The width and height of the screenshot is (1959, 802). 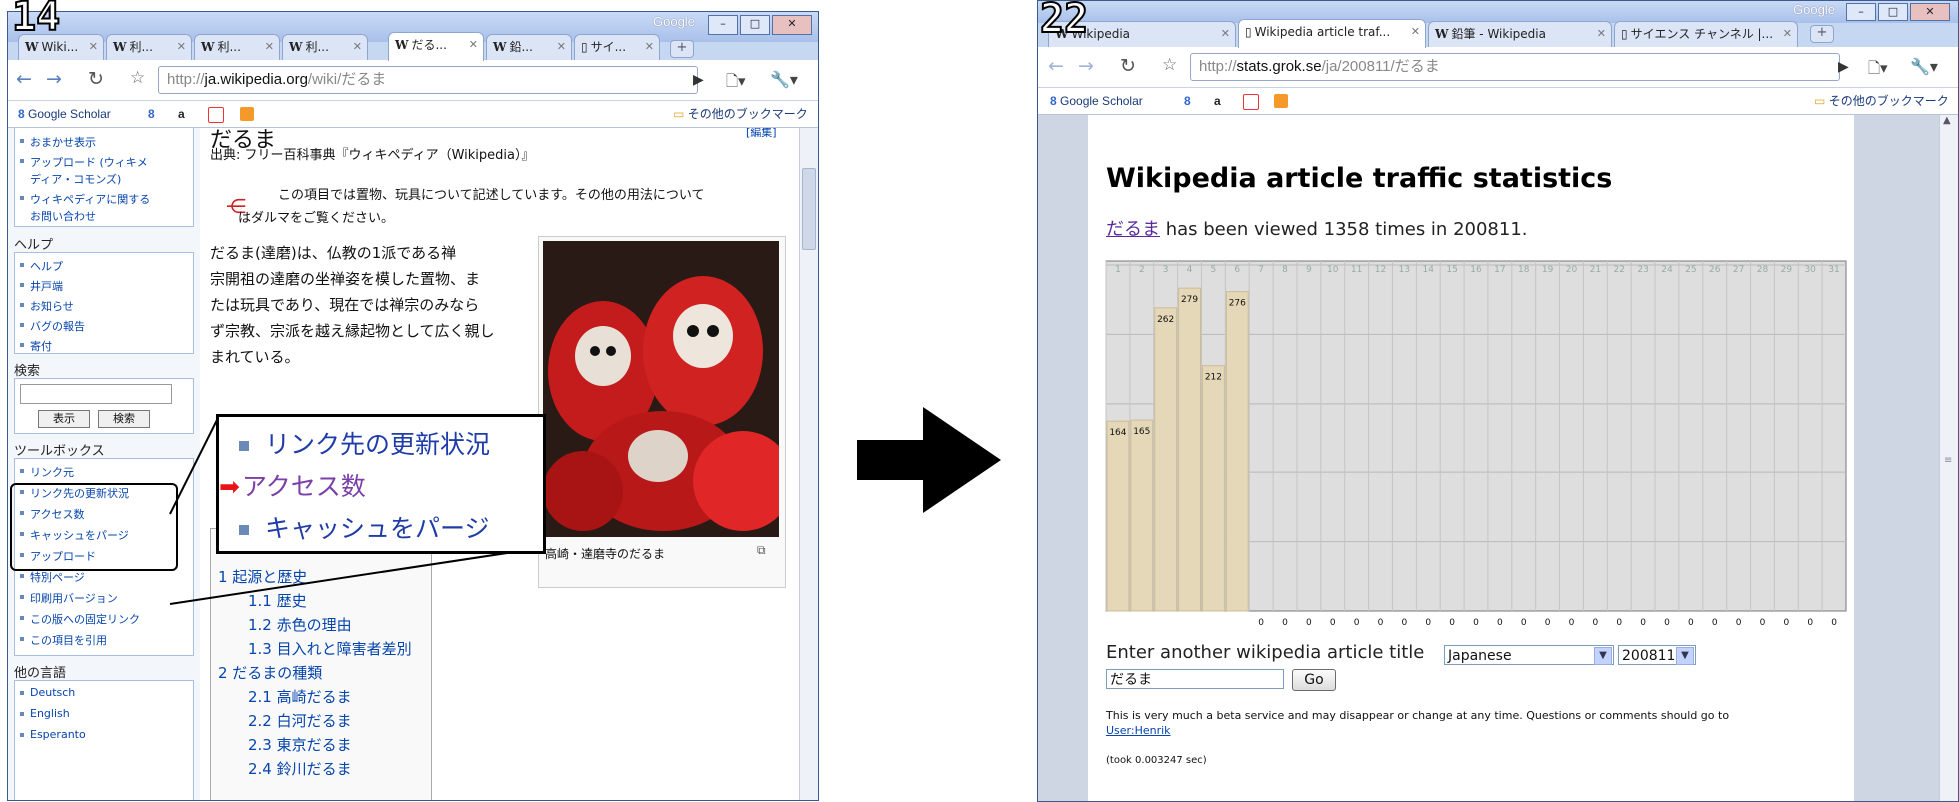 What do you see at coordinates (1529, 655) in the screenshot?
I see `language-select: Japanese ▼` at bounding box center [1529, 655].